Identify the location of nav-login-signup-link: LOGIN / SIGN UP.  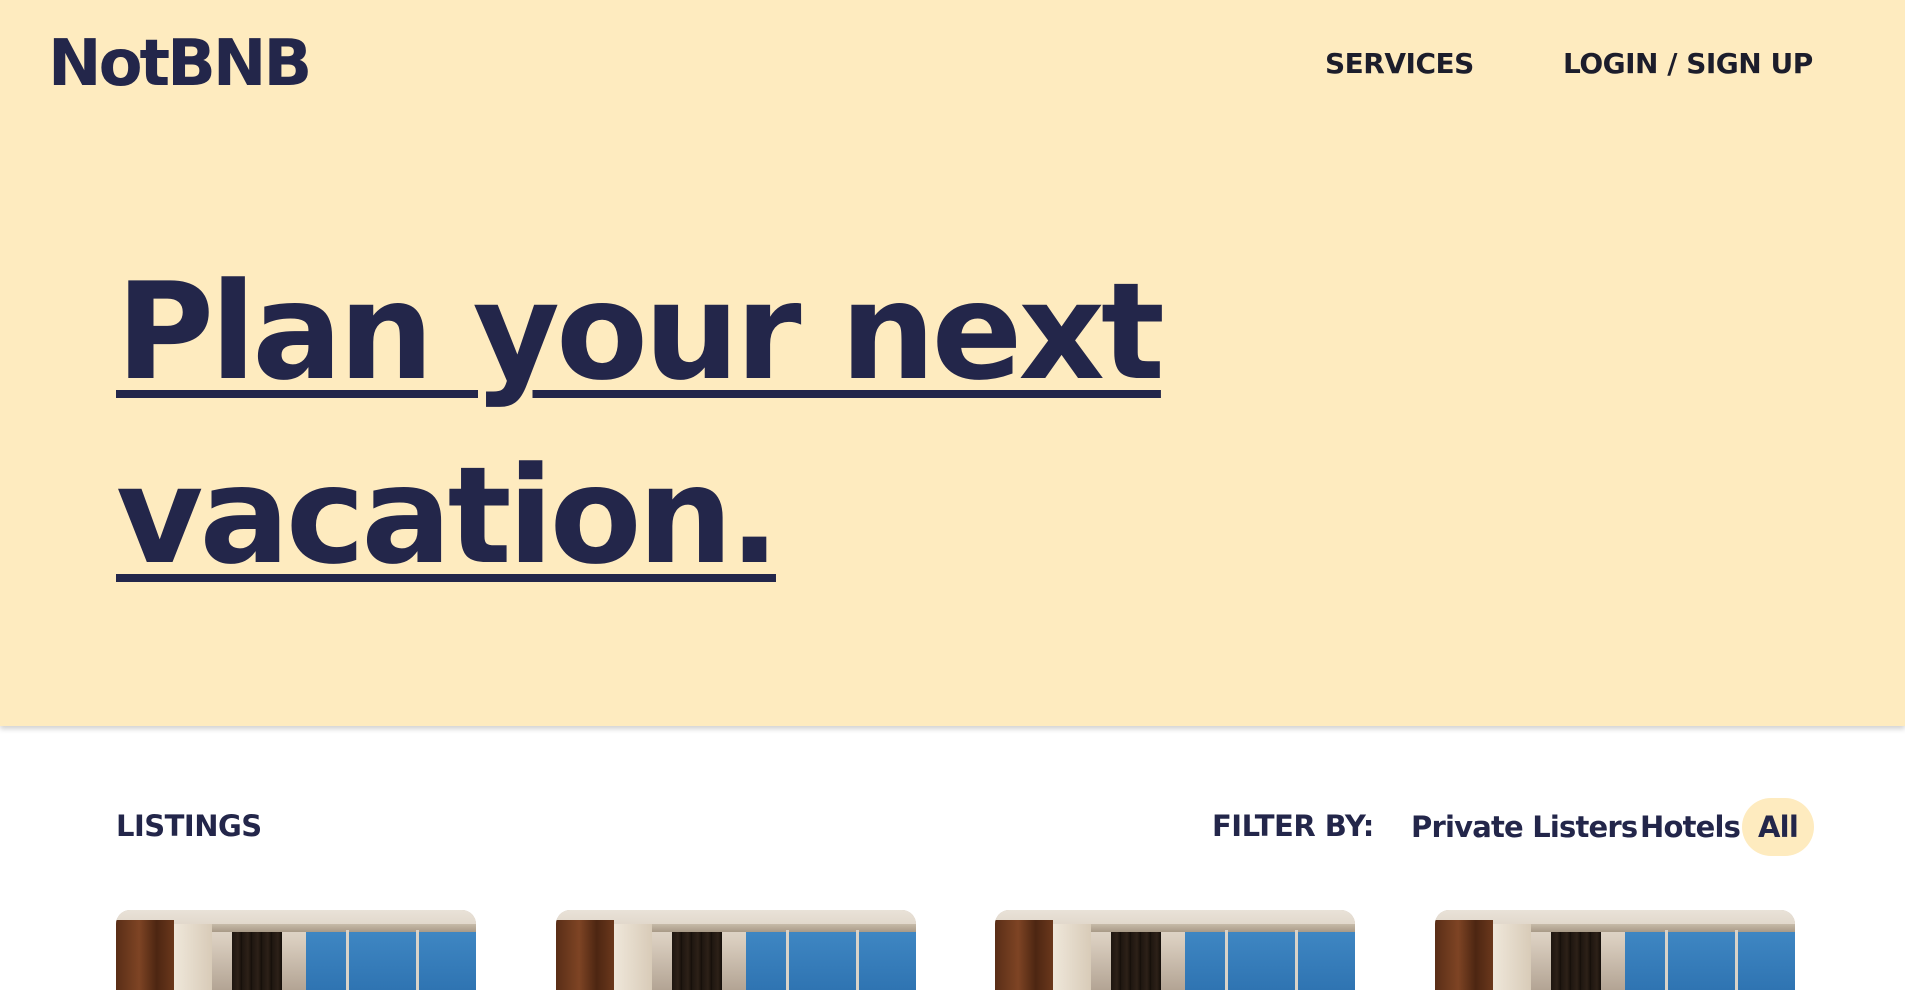
(1688, 64).